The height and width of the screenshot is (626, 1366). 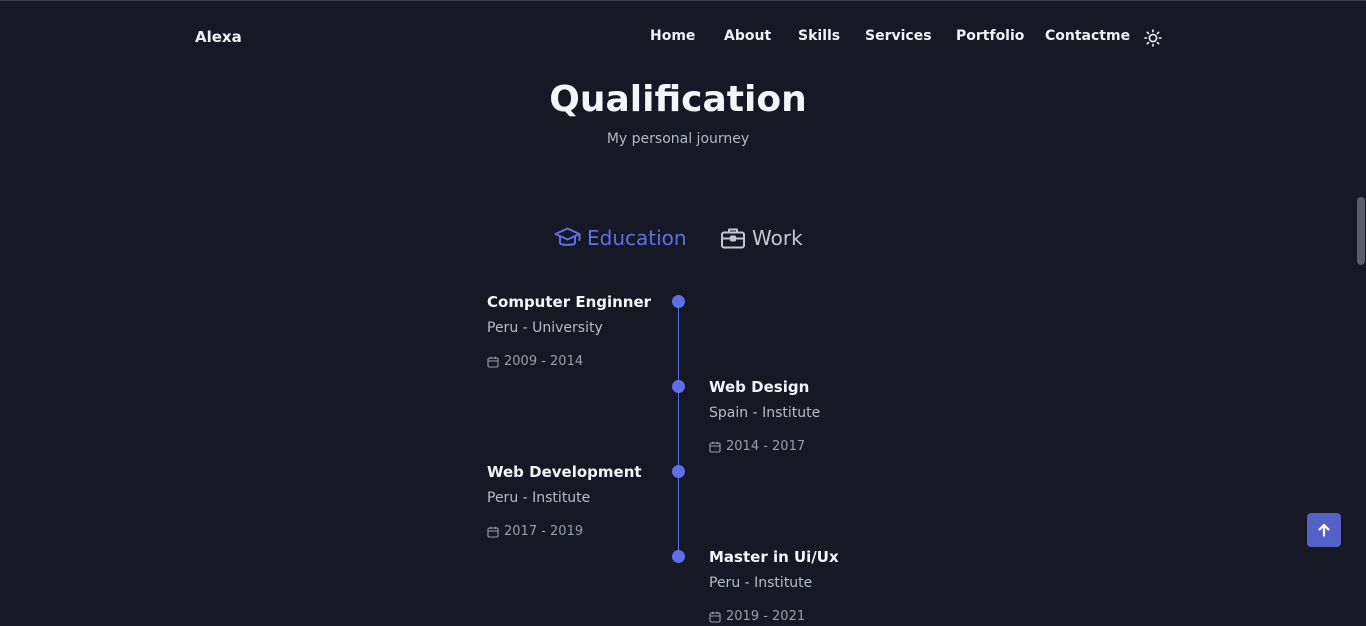 I want to click on entry-date: 2017 - 2019, so click(x=582, y=531).